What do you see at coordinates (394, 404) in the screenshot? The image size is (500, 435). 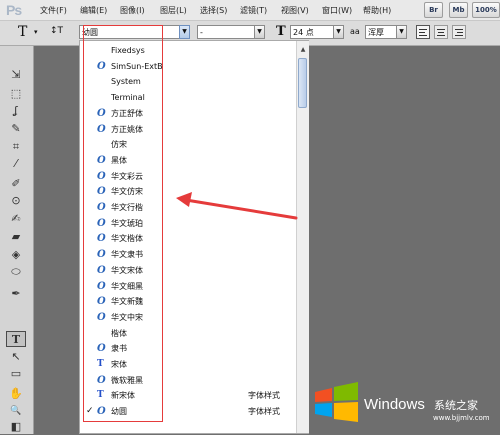 I see `watermark-title: Windows` at bounding box center [394, 404].